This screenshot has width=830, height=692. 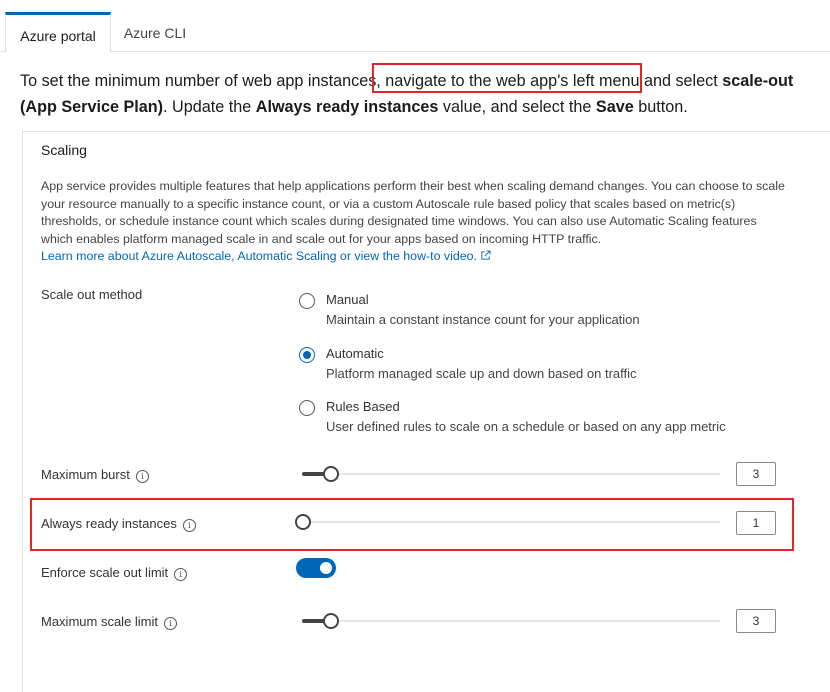 What do you see at coordinates (105, 572) in the screenshot?
I see `enforce-limit-text: Enforce scale out limit` at bounding box center [105, 572].